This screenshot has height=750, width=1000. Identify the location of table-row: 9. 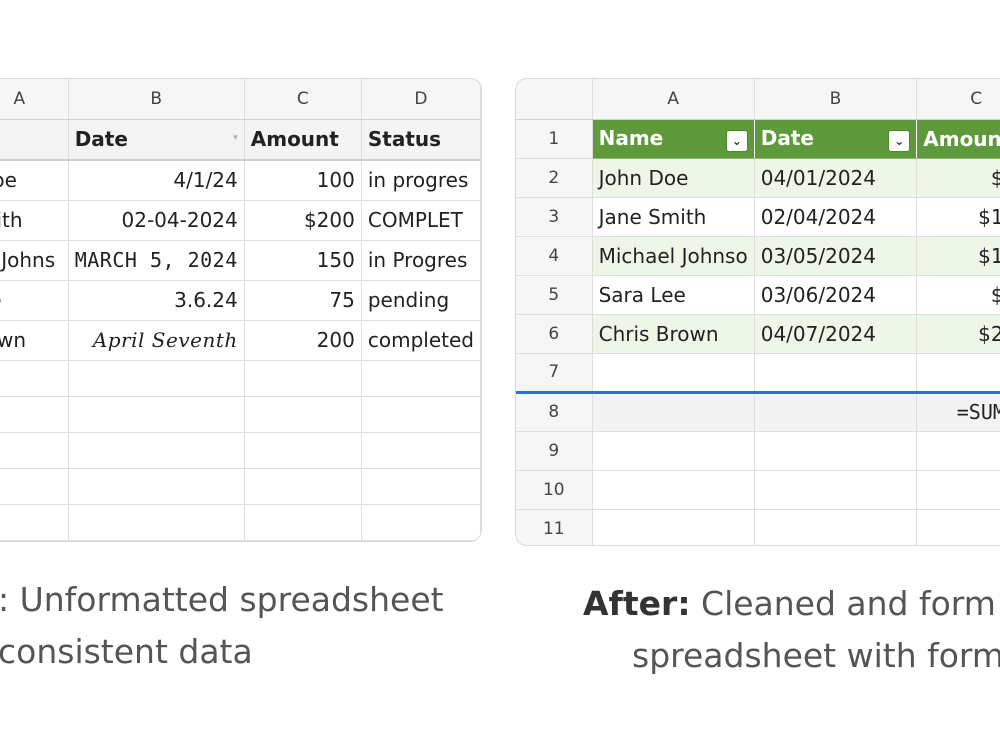
(758, 451).